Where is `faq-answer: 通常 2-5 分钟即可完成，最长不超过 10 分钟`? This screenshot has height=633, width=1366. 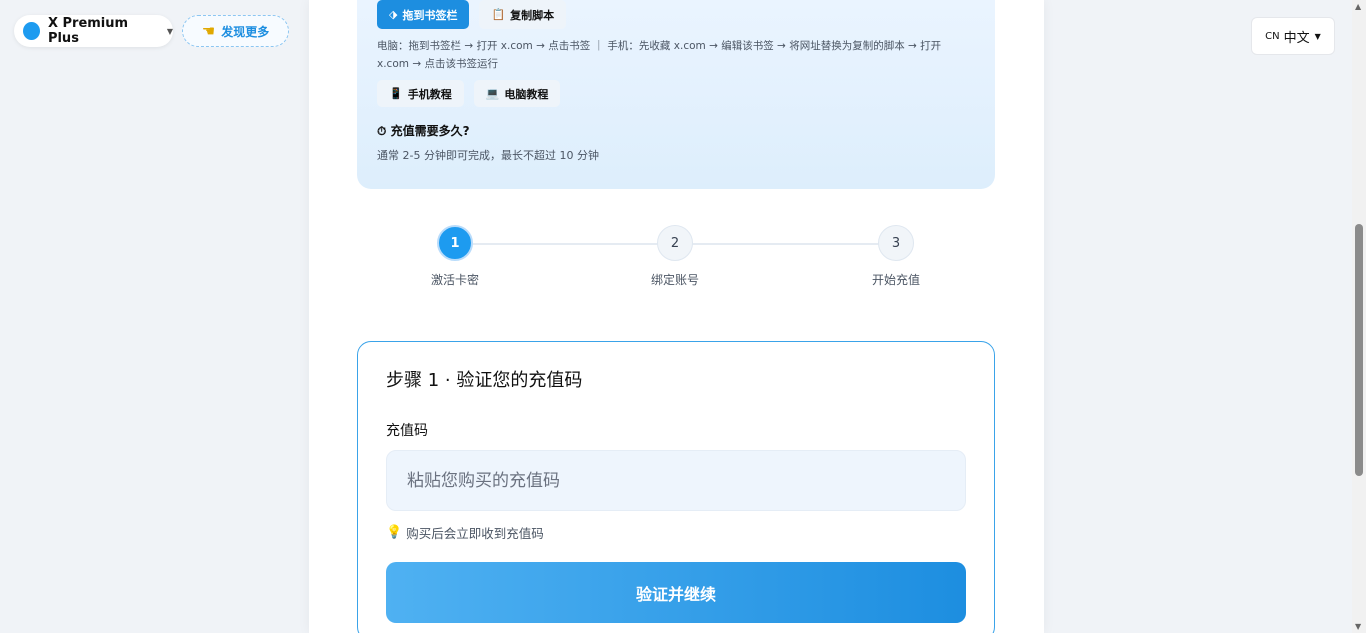
faq-answer: 通常 2-5 分钟即可完成，最长不超过 10 分钟 is located at coordinates (488, 155).